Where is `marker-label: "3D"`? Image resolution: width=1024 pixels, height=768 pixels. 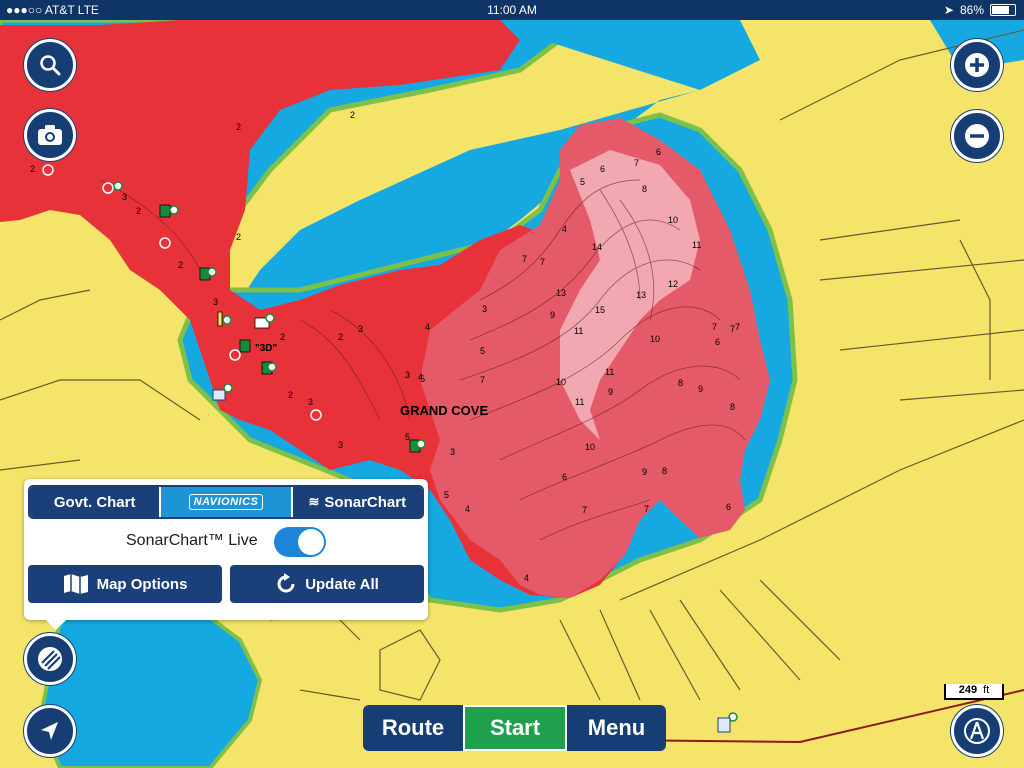 marker-label: "3D" is located at coordinates (266, 348).